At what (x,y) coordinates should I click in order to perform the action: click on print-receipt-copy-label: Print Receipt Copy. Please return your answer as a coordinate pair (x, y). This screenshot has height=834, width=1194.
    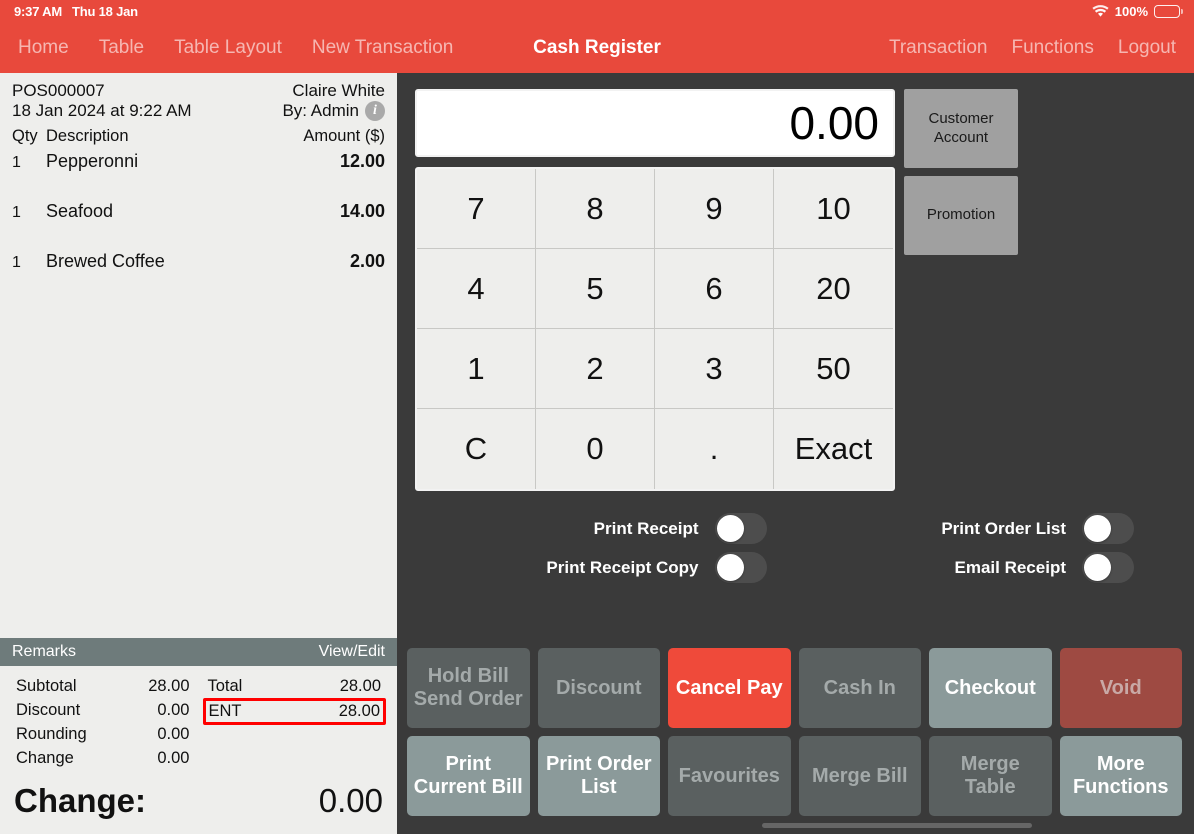
    Looking at the image, I should click on (622, 567).